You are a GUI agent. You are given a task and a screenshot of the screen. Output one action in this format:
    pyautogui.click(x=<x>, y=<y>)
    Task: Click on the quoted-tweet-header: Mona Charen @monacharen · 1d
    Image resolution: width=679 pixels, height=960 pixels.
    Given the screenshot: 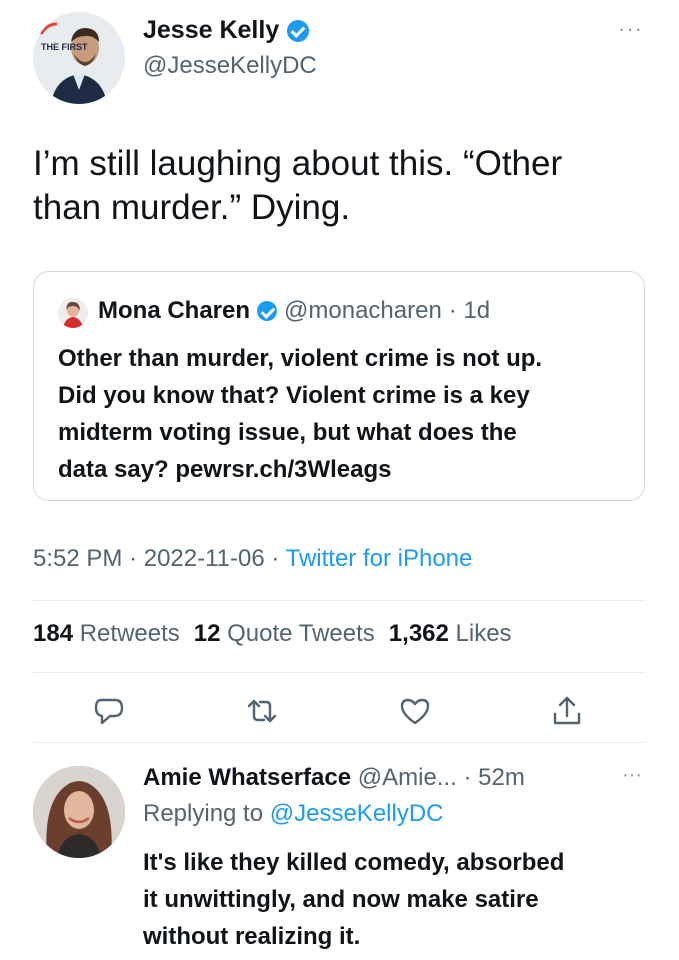 What is the action you would take?
    pyautogui.click(x=294, y=311)
    